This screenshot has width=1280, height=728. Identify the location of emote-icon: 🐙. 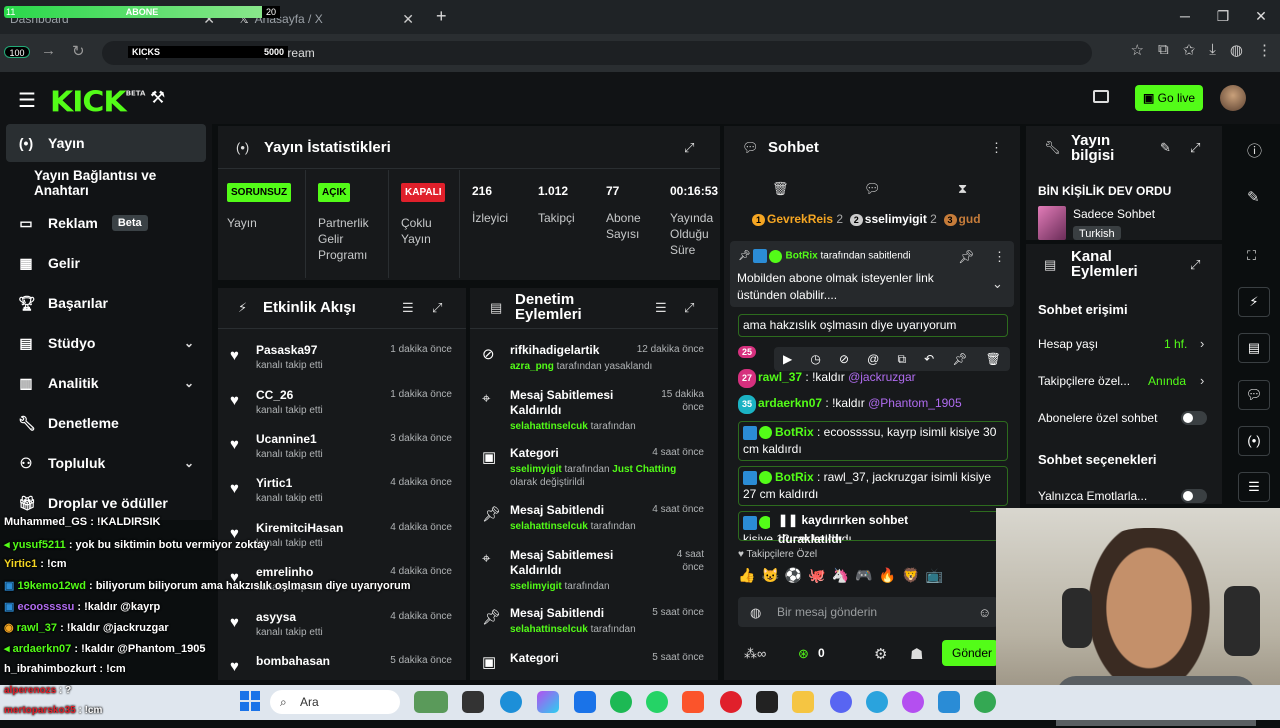
(816, 578).